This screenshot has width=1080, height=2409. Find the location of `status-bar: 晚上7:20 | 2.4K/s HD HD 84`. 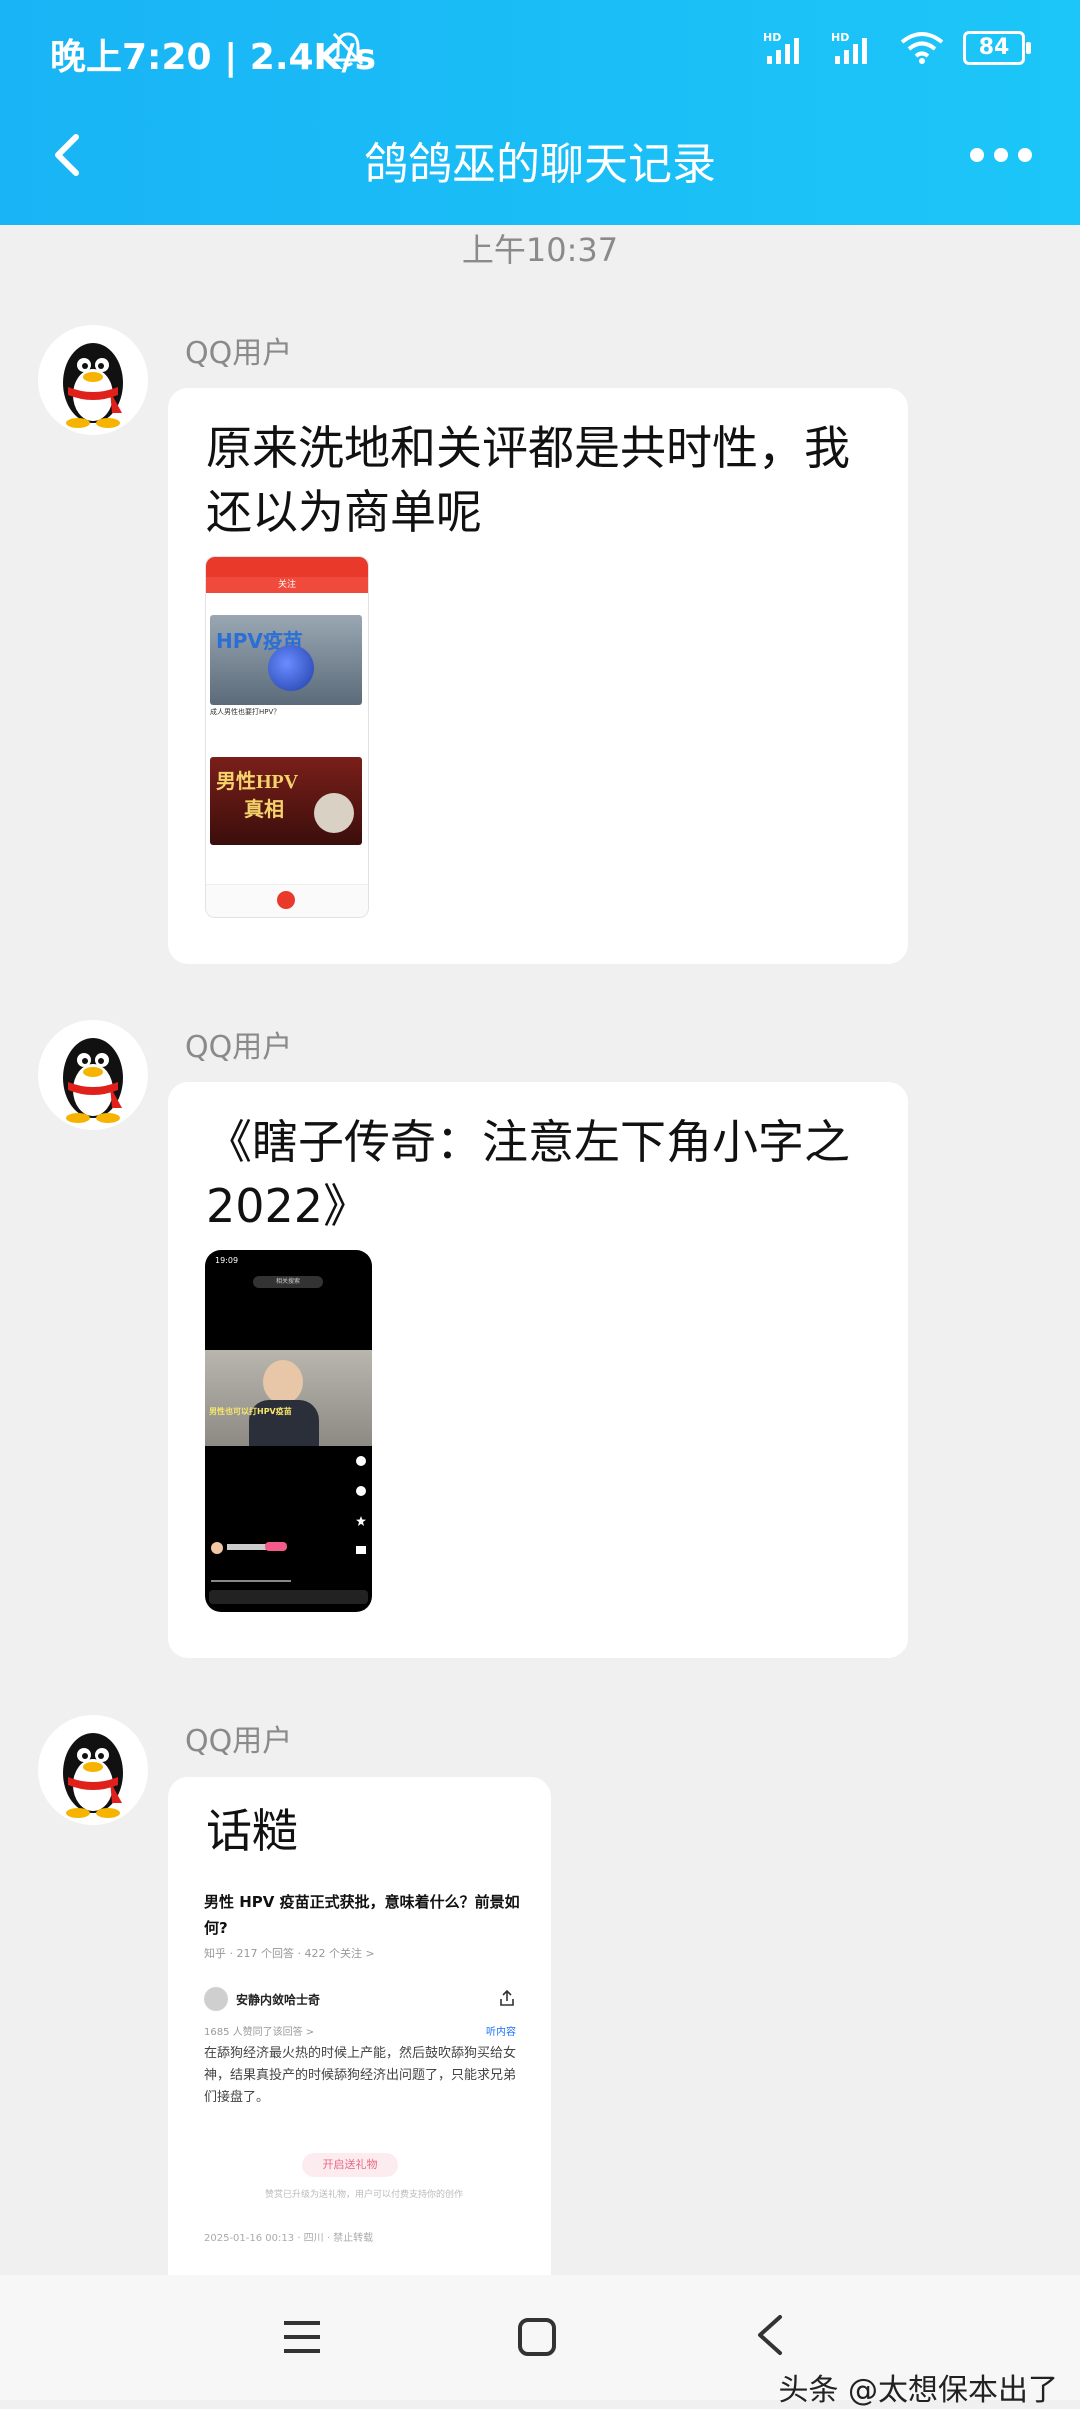

status-bar: 晚上7:20 | 2.4K/s HD HD 84 is located at coordinates (540, 50).